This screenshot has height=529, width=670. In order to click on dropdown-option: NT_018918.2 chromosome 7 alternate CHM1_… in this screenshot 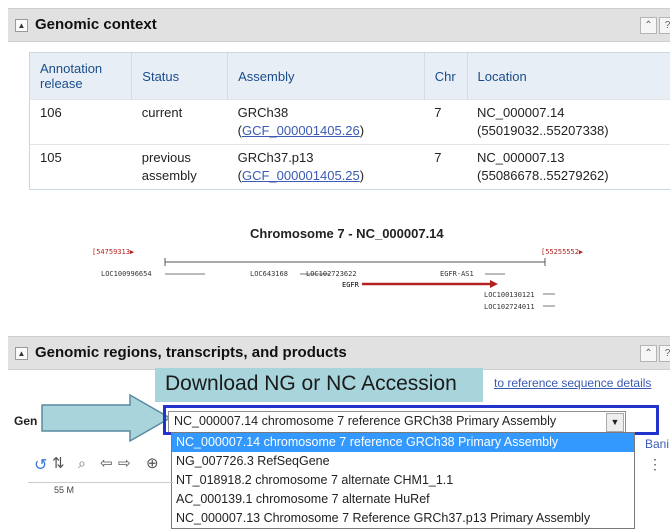, I will do `click(403, 480)`.